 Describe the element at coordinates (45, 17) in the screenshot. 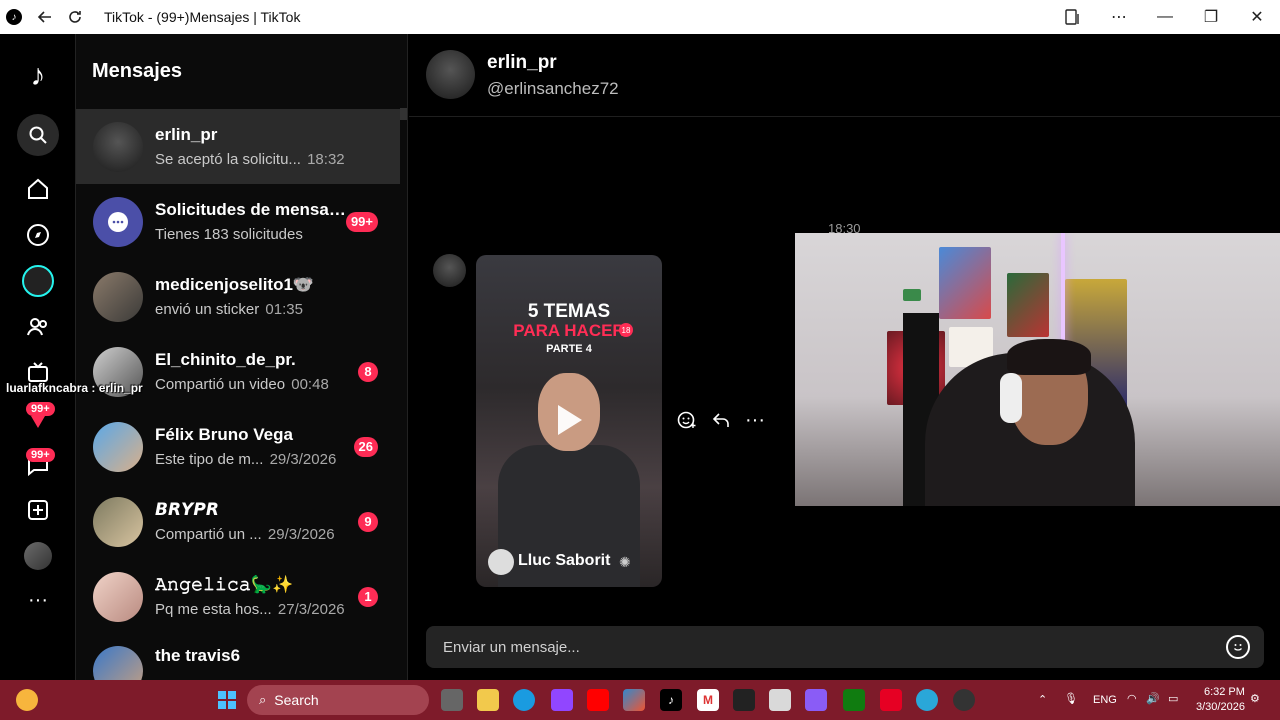

I see `back-arrow-icon` at that location.